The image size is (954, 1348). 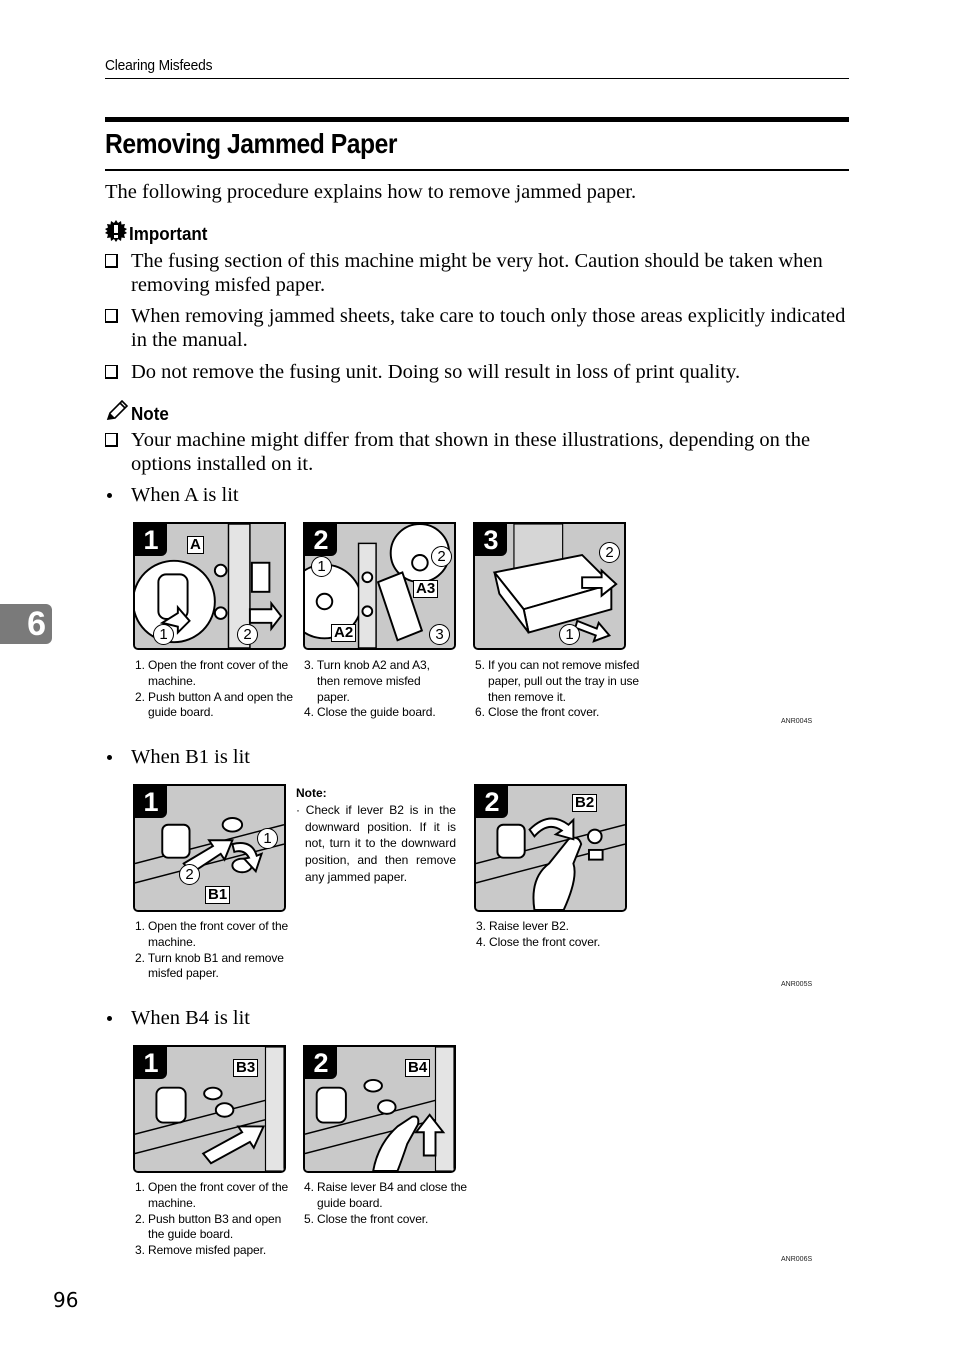 I want to click on note-label: Note, so click(x=150, y=413).